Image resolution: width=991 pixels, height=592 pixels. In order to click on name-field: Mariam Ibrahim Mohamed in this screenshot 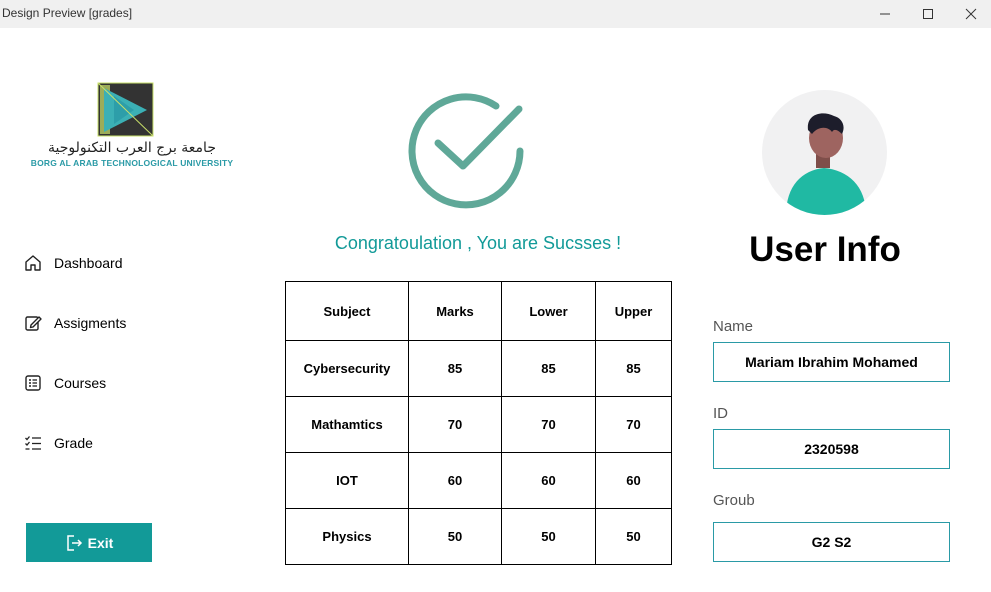, I will do `click(831, 362)`.